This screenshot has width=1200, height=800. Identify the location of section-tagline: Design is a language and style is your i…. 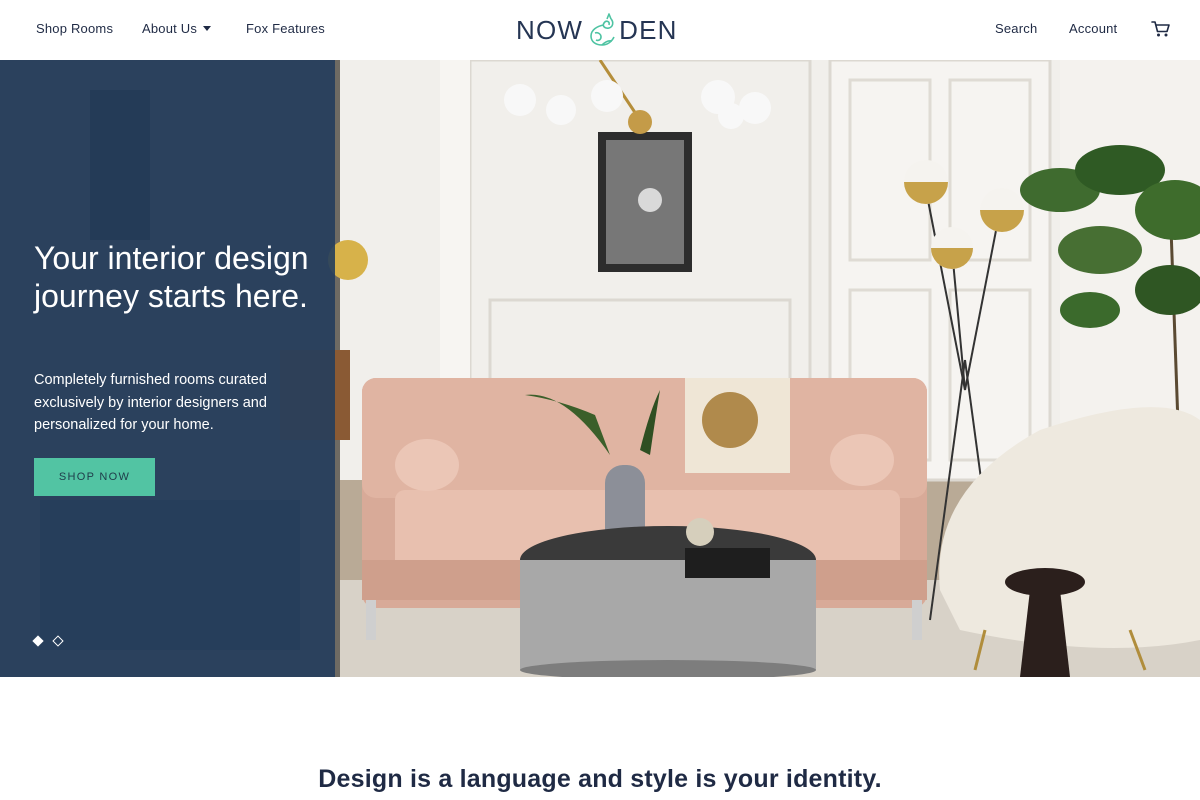
(600, 779).